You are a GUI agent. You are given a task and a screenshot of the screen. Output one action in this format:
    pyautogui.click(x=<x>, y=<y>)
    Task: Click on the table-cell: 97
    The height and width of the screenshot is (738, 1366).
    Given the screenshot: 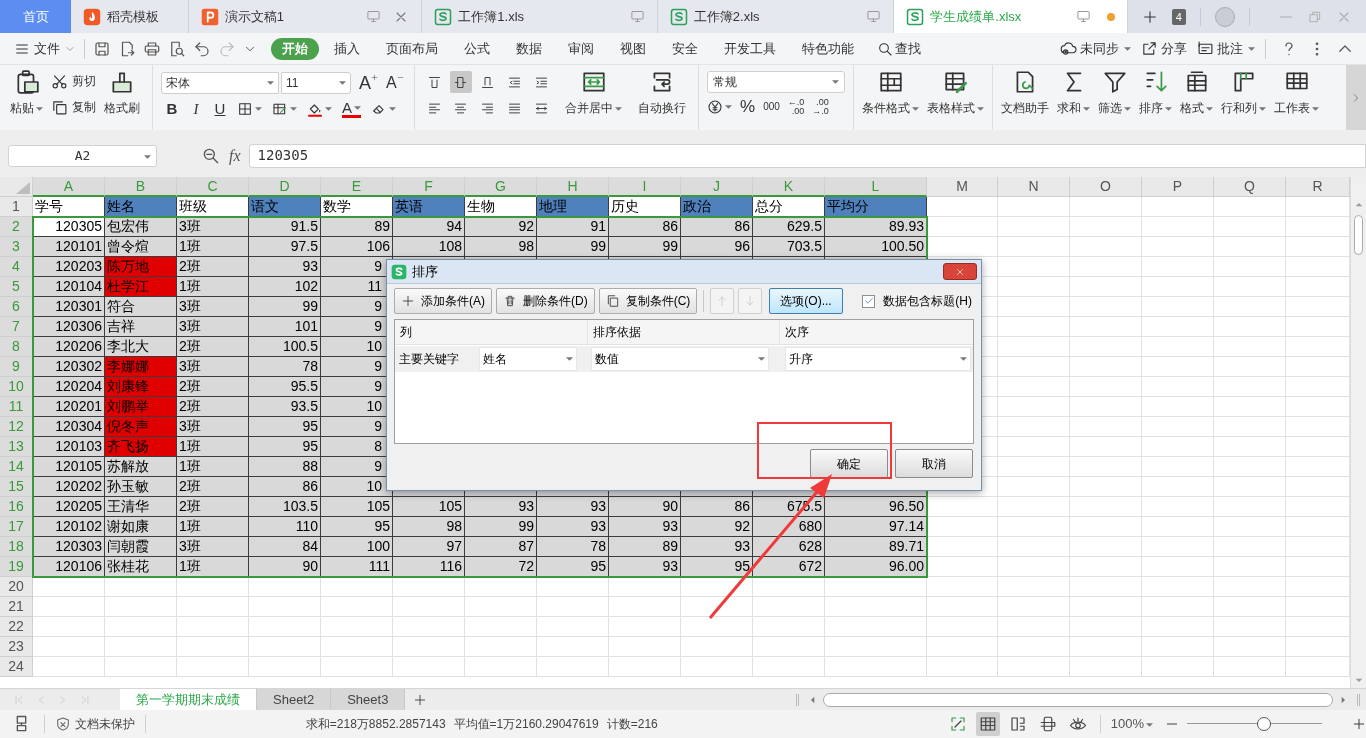 What is the action you would take?
    pyautogui.click(x=429, y=547)
    